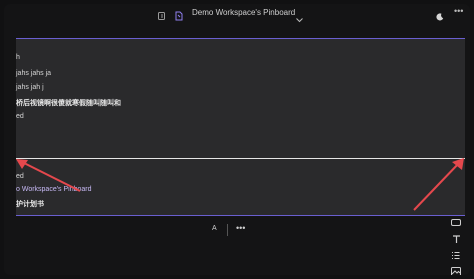 The image size is (474, 279). I want to click on text-format-button: A, so click(214, 228).